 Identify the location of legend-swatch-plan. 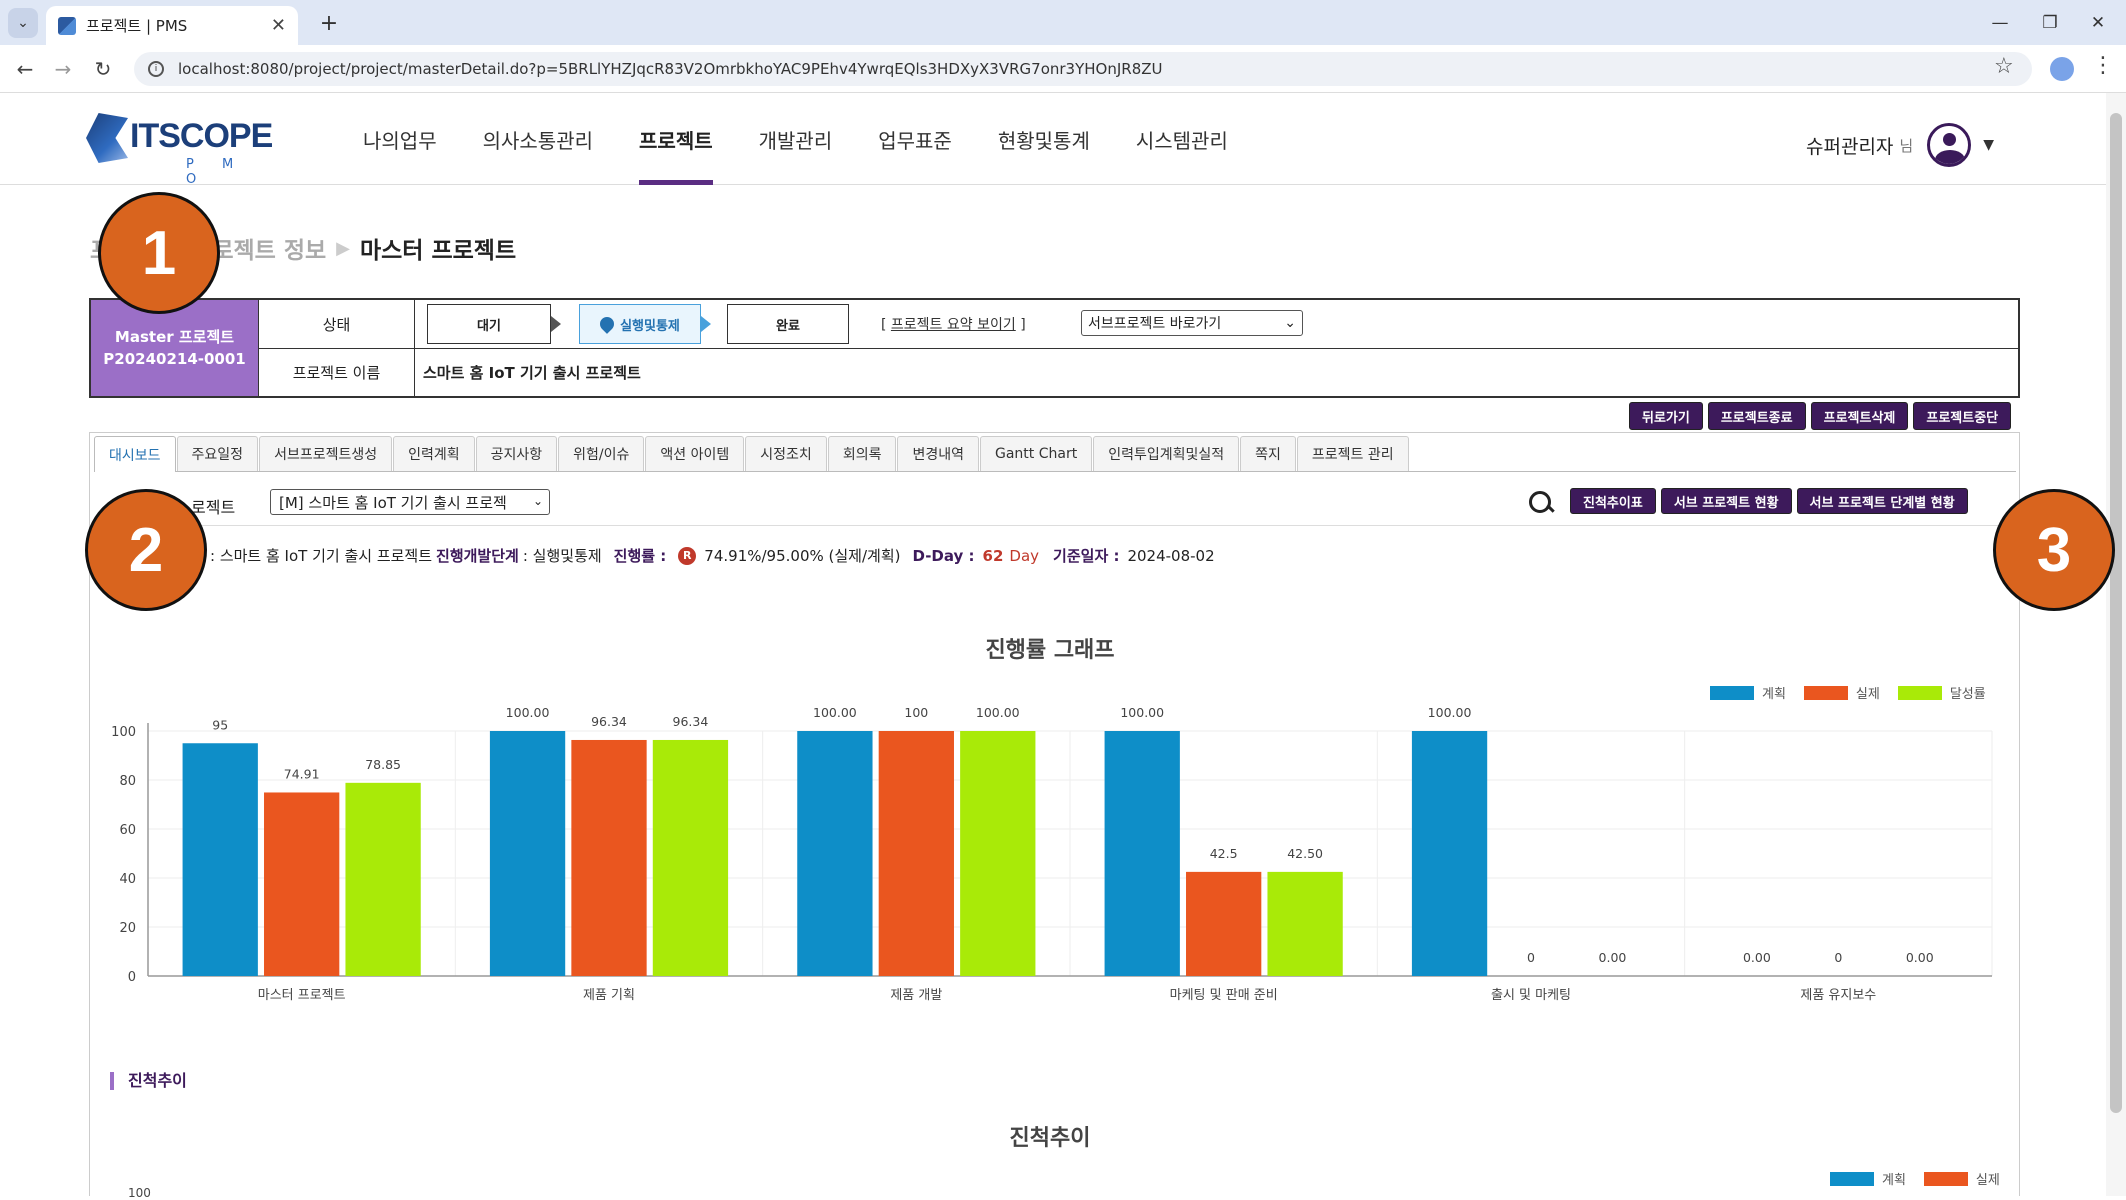
(1852, 1178).